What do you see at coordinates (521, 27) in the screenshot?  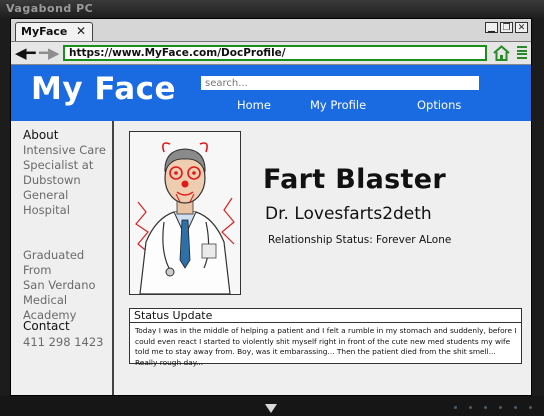 I see `close-window-icon: ✕` at bounding box center [521, 27].